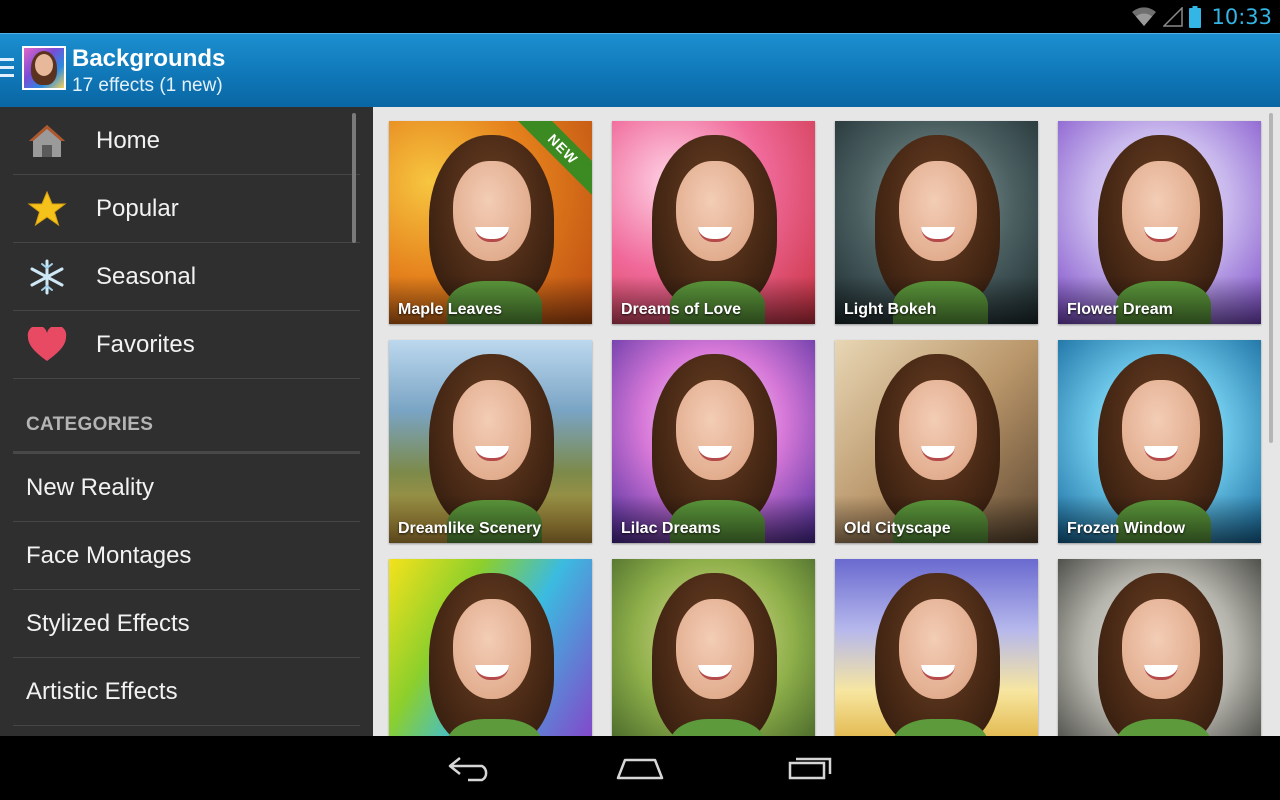  What do you see at coordinates (671, 528) in the screenshot?
I see `tile-label: Lilac Dreams` at bounding box center [671, 528].